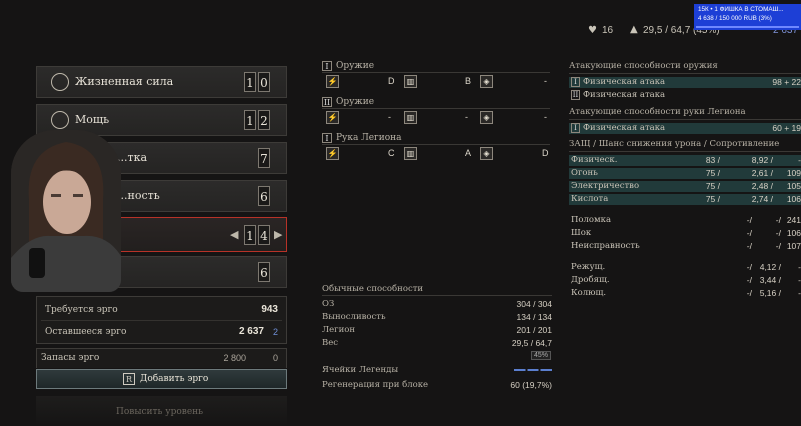 This screenshot has height=426, width=801. I want to click on key-r-icon: R, so click(129, 379).